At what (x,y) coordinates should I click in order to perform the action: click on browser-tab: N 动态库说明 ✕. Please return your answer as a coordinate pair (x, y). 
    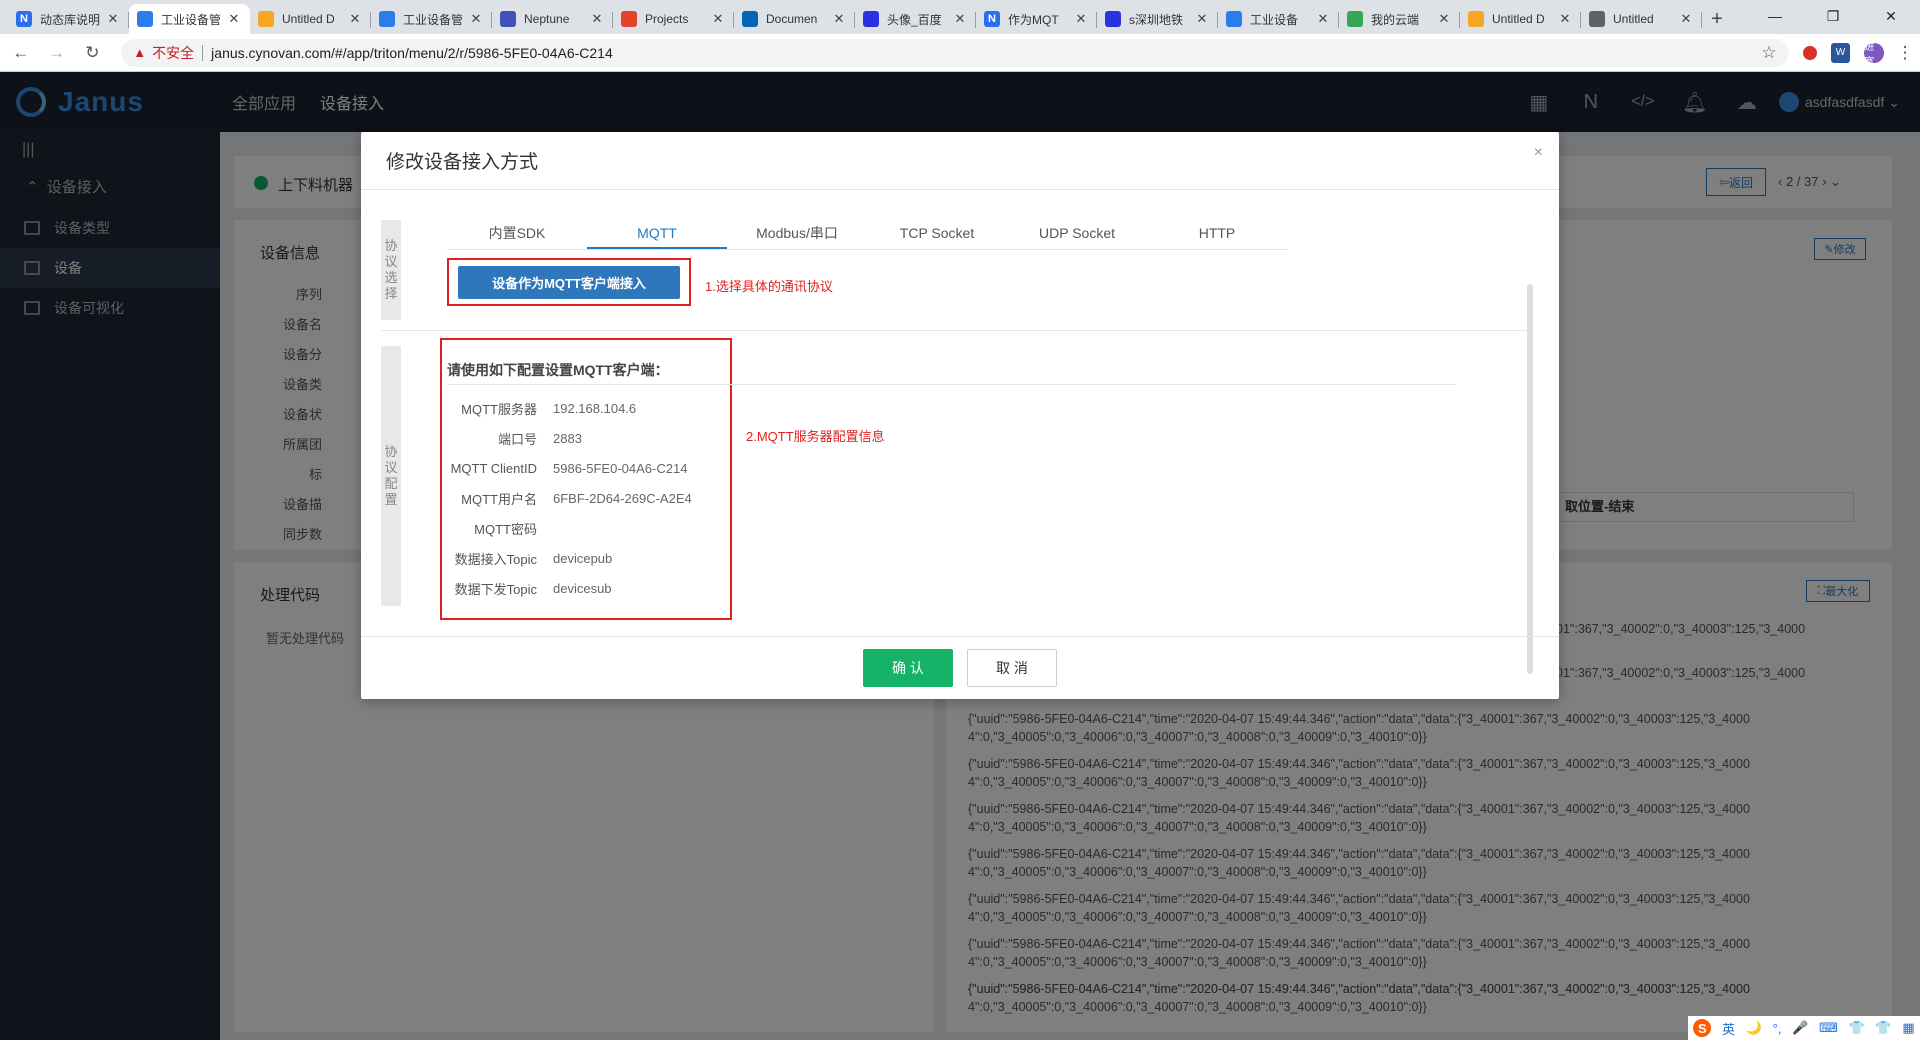
    Looking at the image, I should click on (68, 19).